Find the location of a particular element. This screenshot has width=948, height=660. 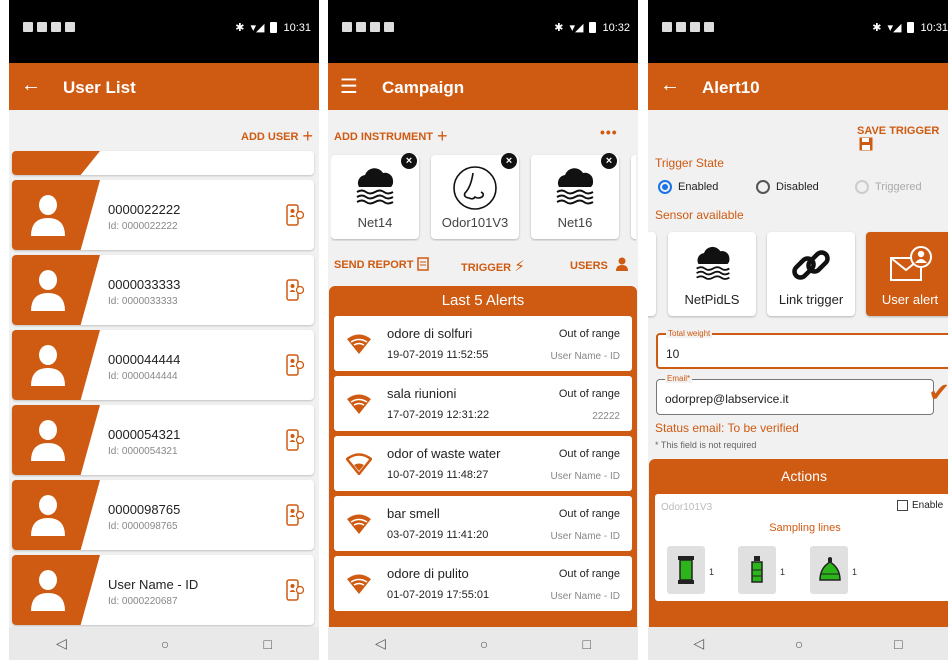

app-bar: ☰ Campaign is located at coordinates (483, 86).